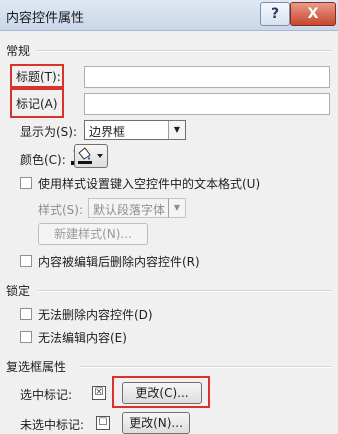  I want to click on close-button: X, so click(313, 14).